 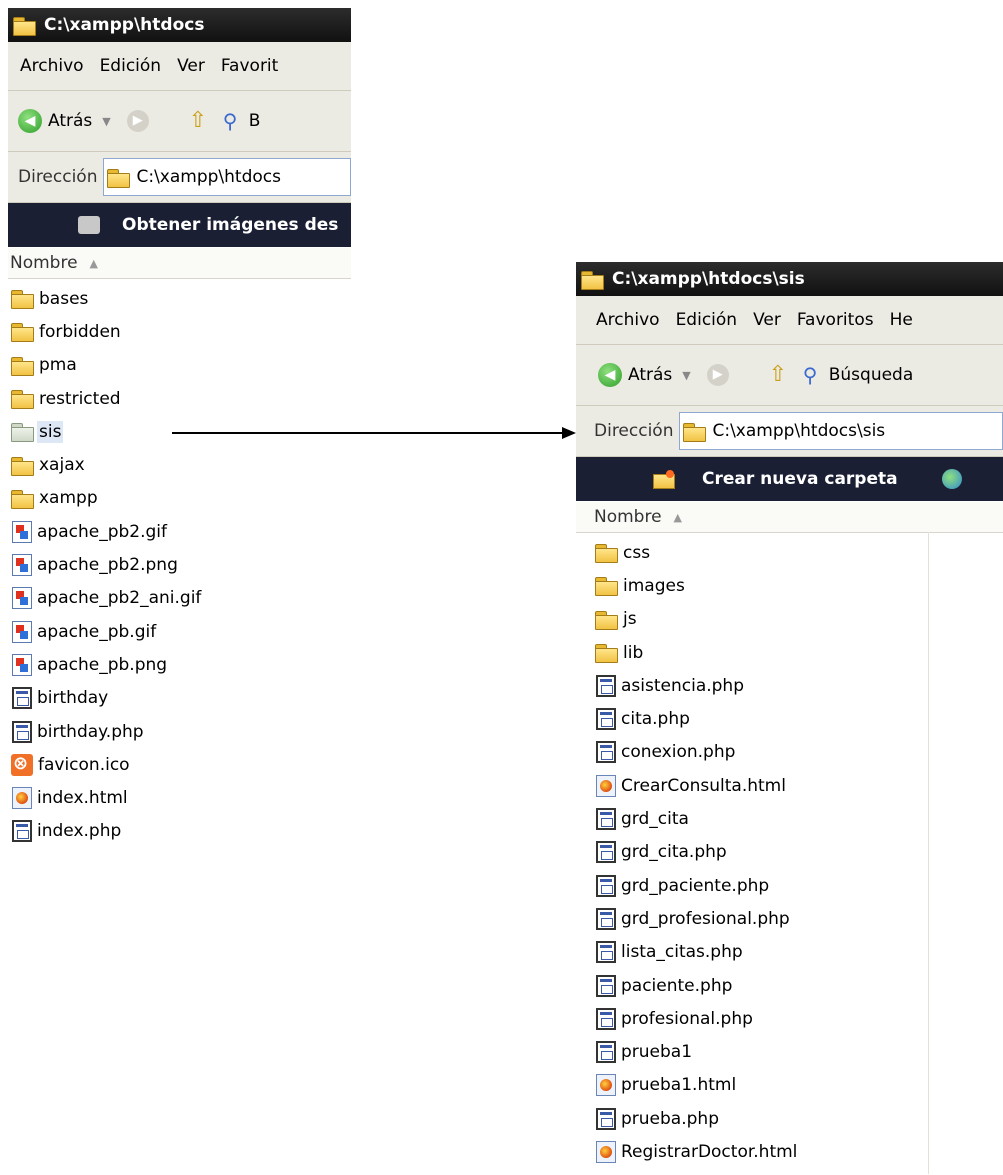 What do you see at coordinates (374, 433) in the screenshot?
I see `connector-arrow` at bounding box center [374, 433].